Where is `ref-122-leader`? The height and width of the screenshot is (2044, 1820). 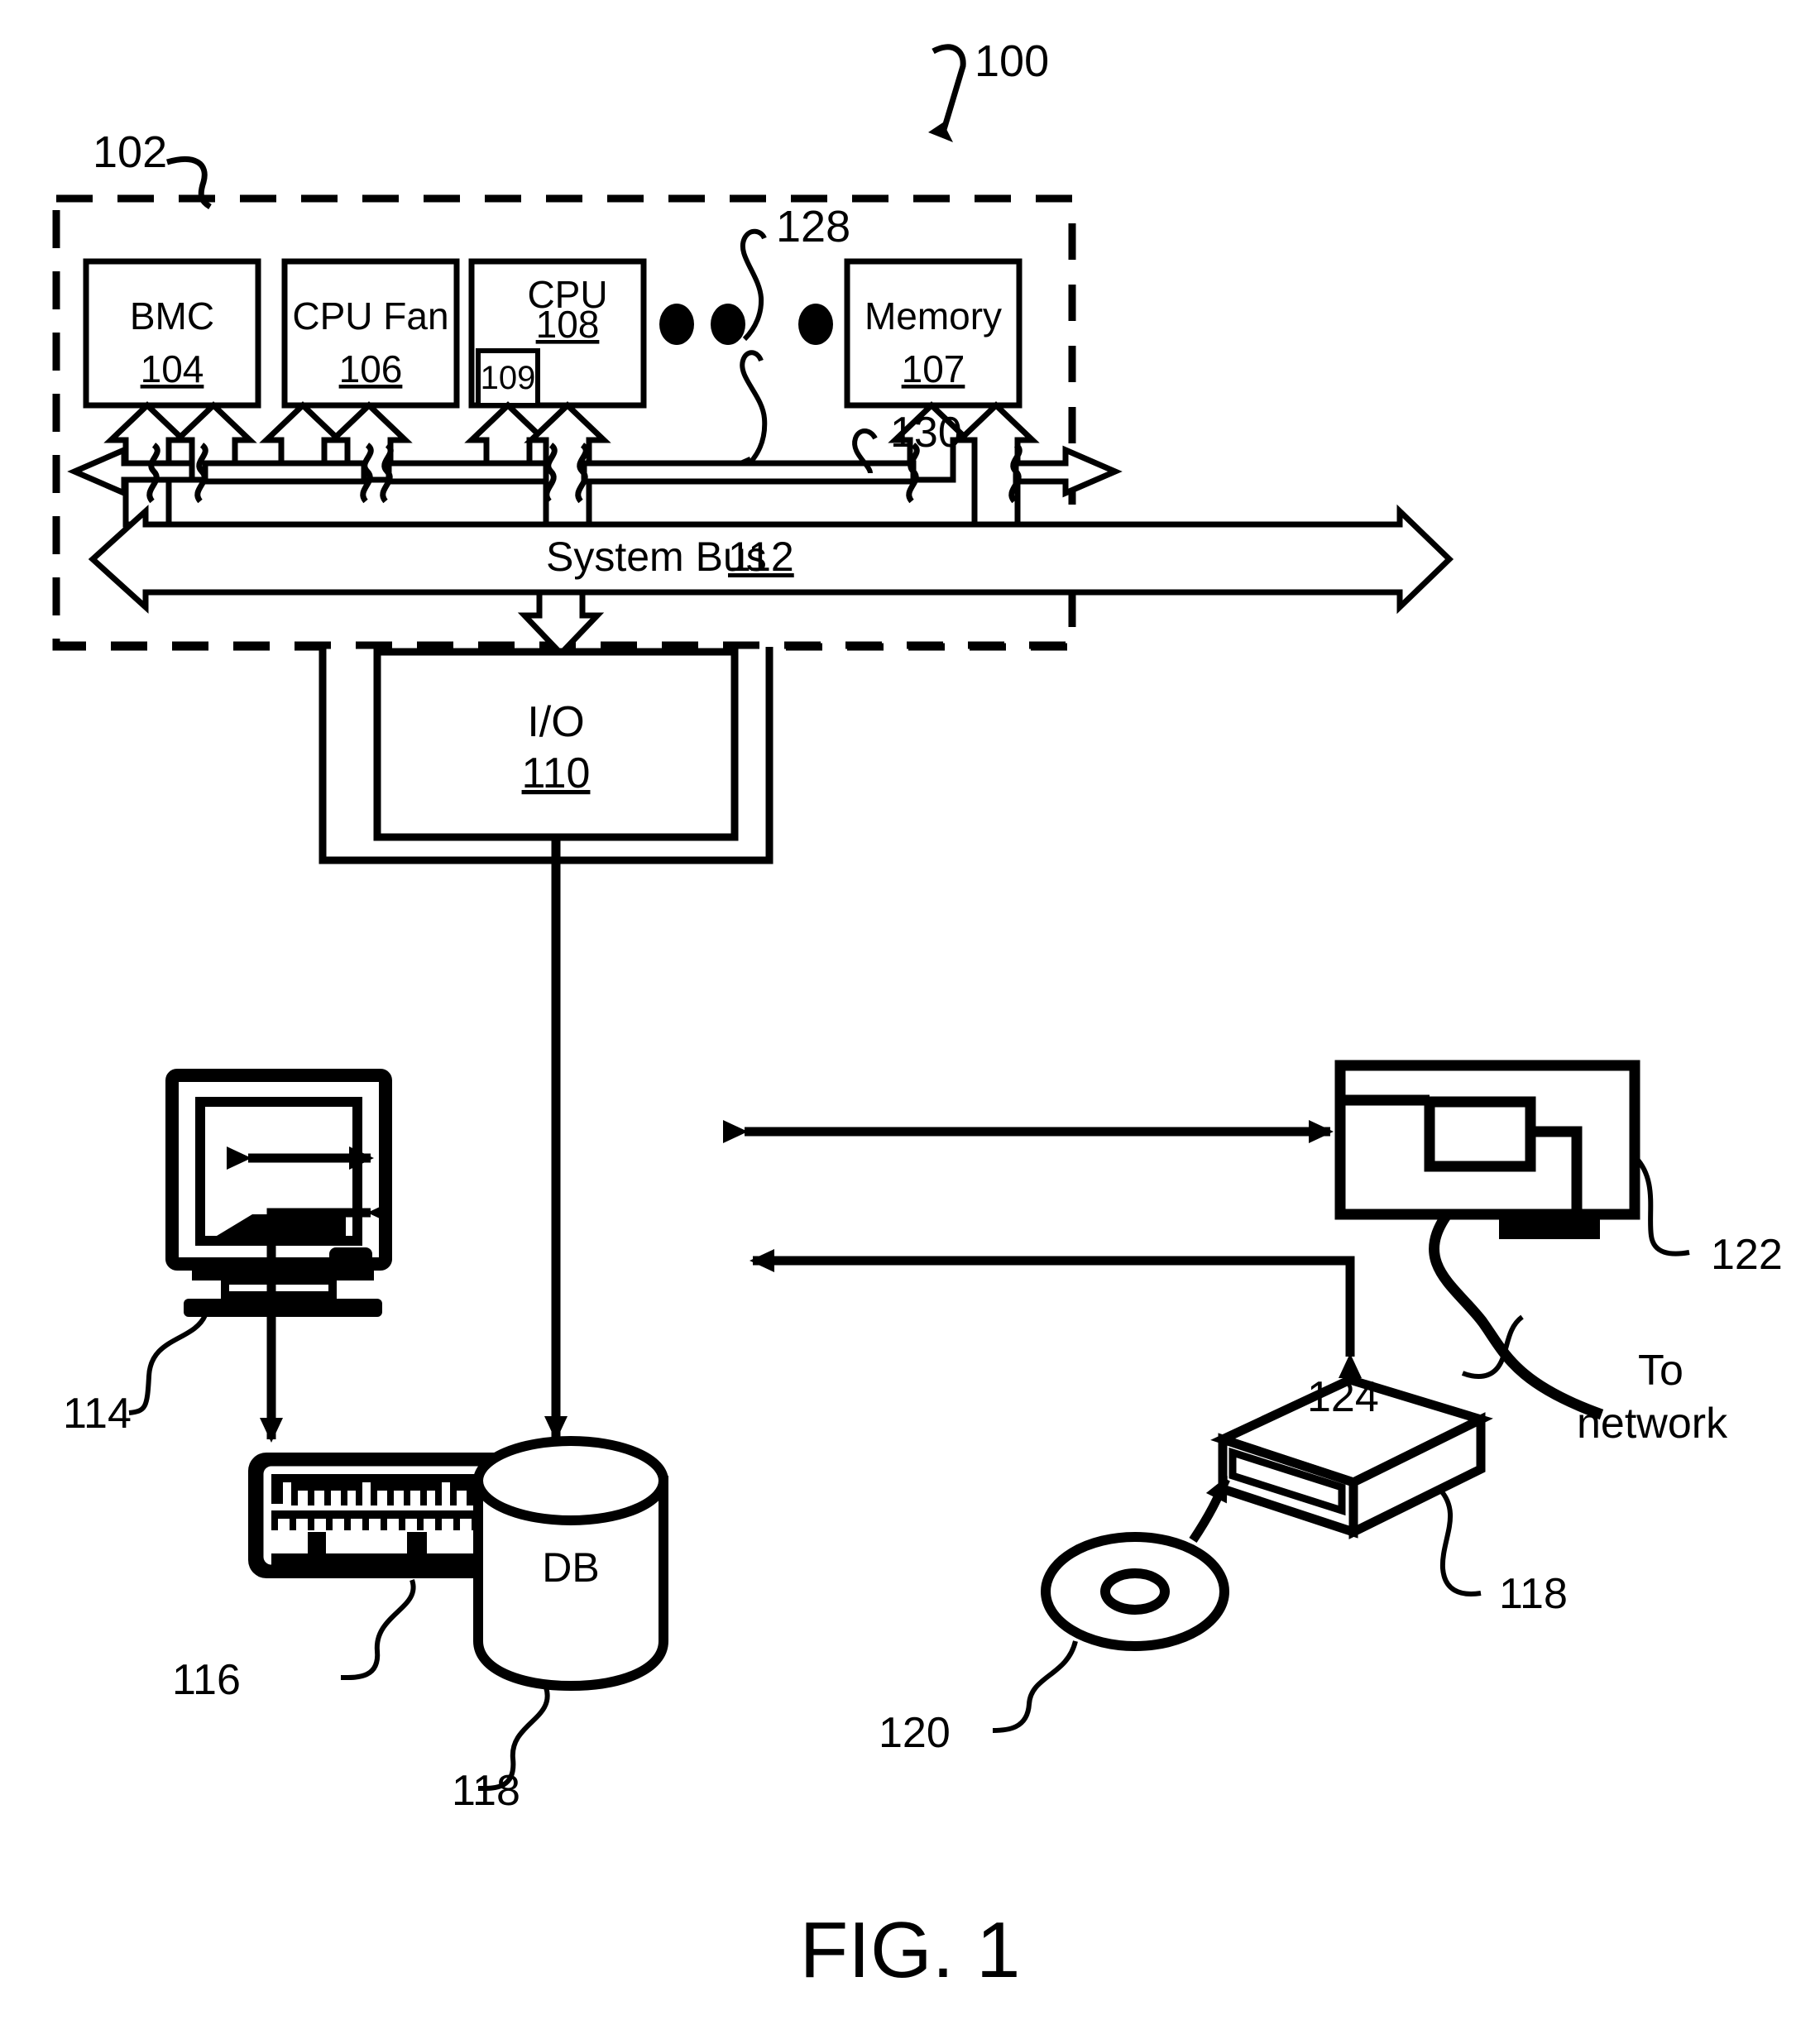 ref-122-leader is located at coordinates (1661, 1205).